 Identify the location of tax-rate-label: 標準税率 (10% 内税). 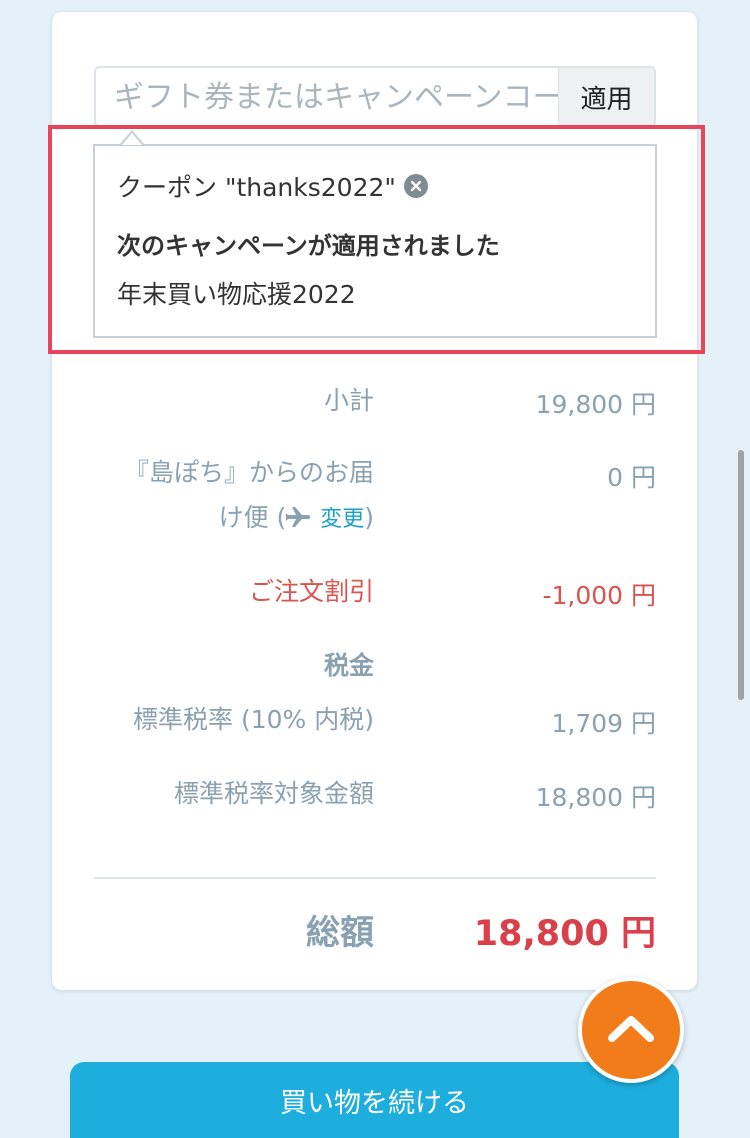
(253, 719).